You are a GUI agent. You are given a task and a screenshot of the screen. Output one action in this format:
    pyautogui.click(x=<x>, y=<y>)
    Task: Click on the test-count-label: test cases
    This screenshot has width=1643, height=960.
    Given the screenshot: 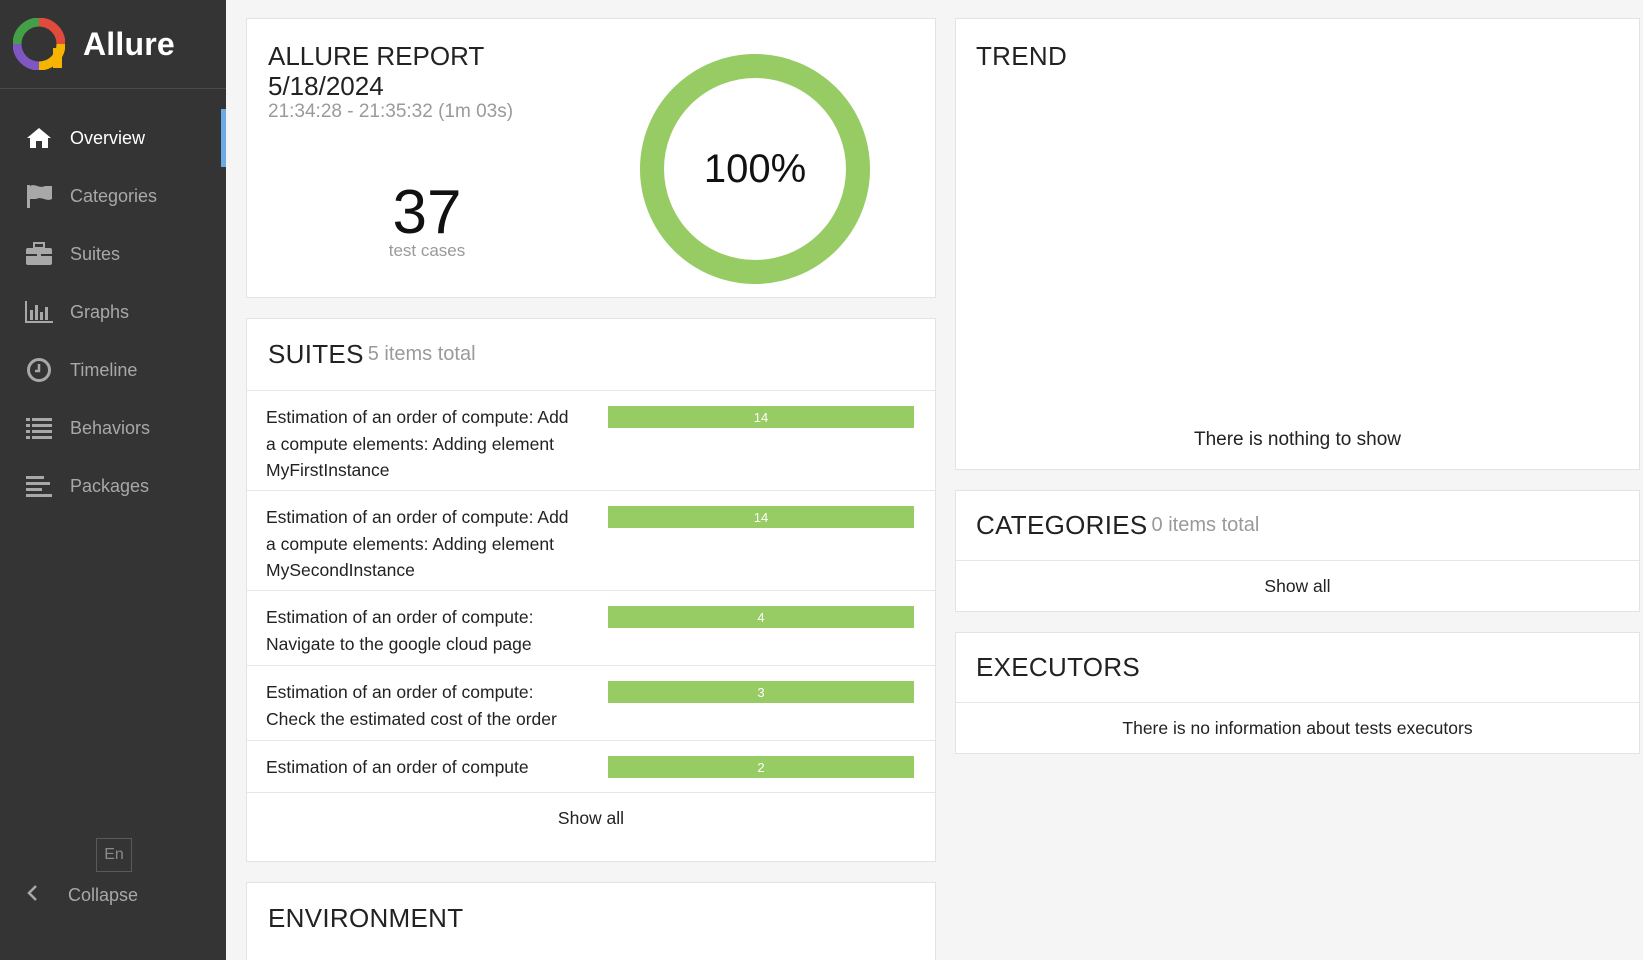 What is the action you would take?
    pyautogui.click(x=427, y=250)
    